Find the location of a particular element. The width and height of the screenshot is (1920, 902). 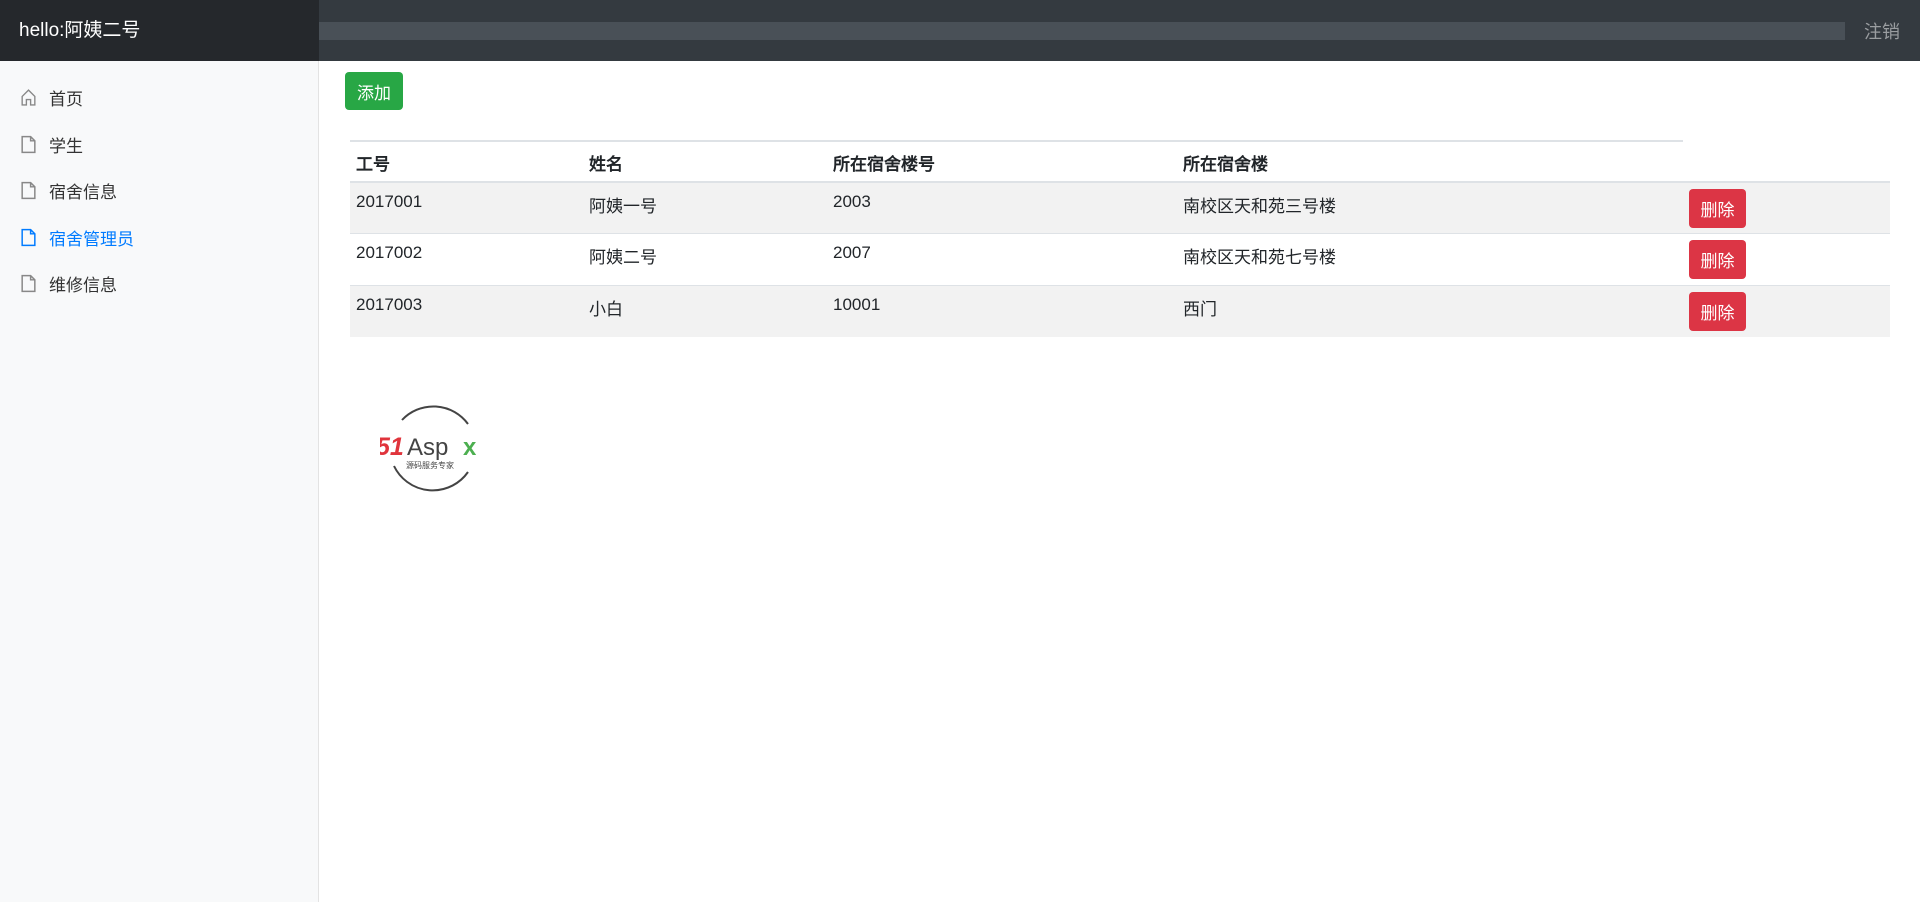

sidebar-item-label: 宿舍信息 is located at coordinates (83, 192).